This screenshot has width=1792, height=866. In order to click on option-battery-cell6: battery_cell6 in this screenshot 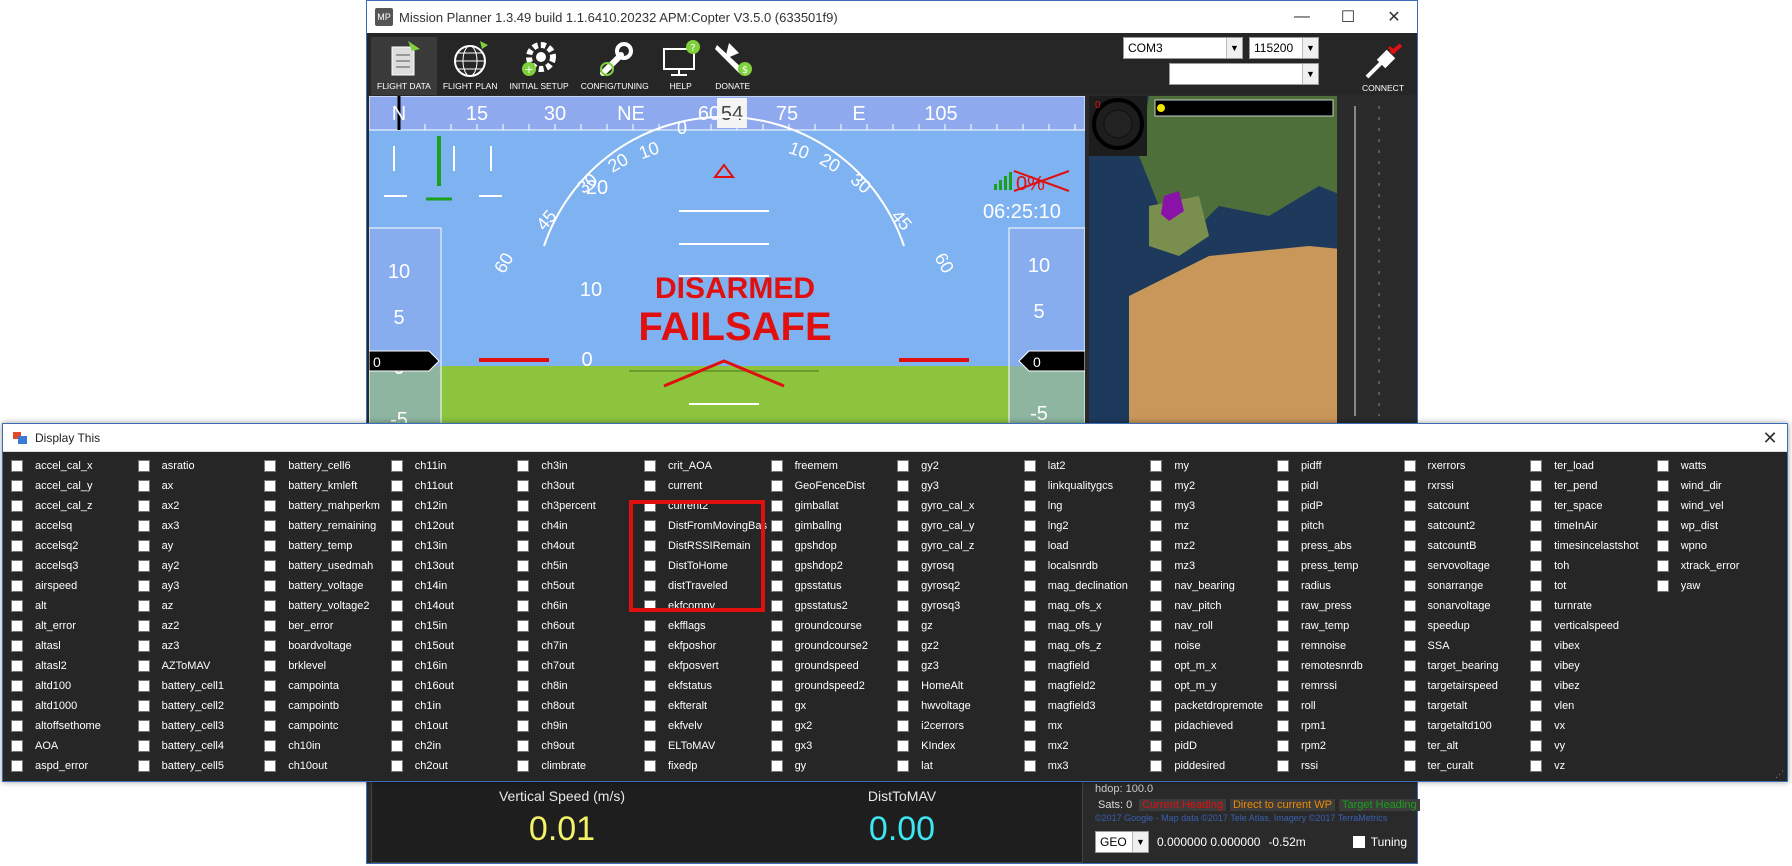, I will do `click(327, 466)`.